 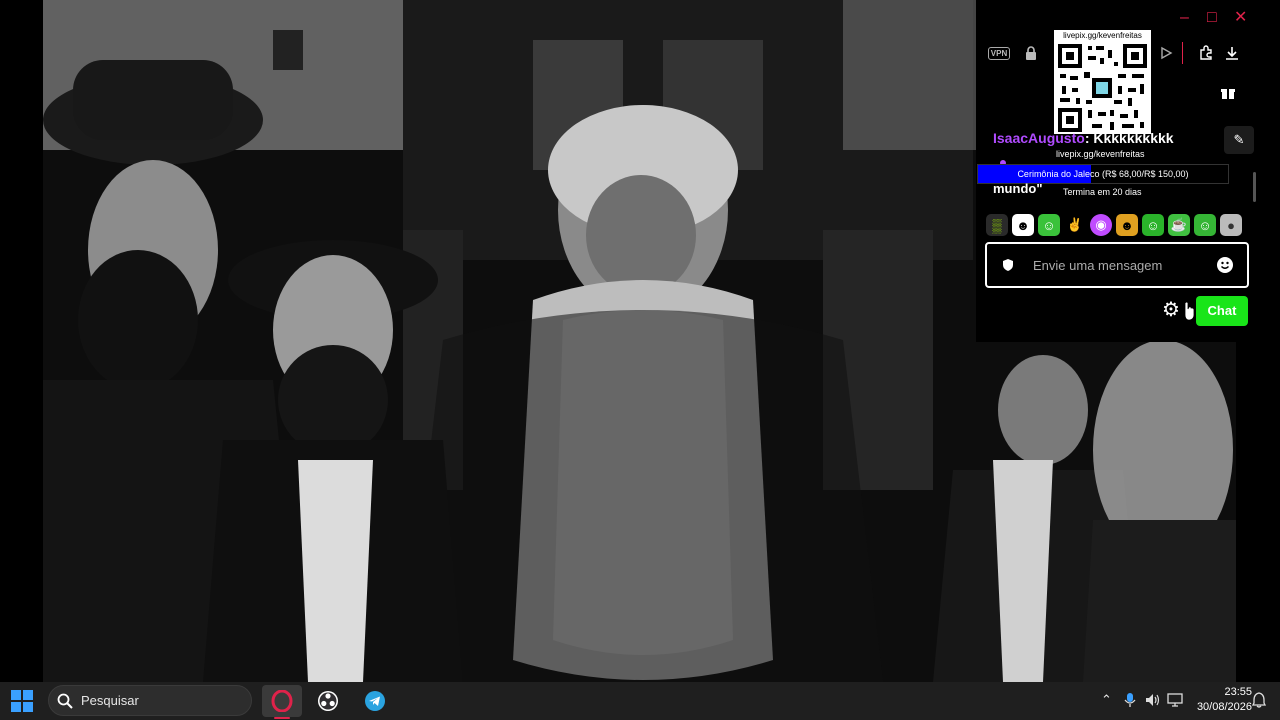 I want to click on bell-icon, so click(x=1259, y=700).